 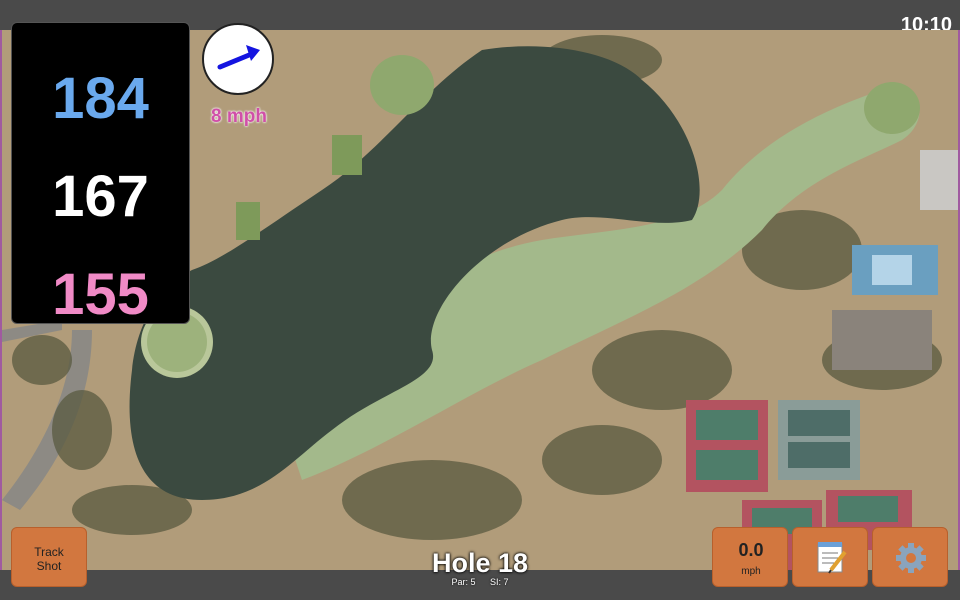 What do you see at coordinates (480, 582) in the screenshot?
I see `hole-info: Par: 5 SI: 7` at bounding box center [480, 582].